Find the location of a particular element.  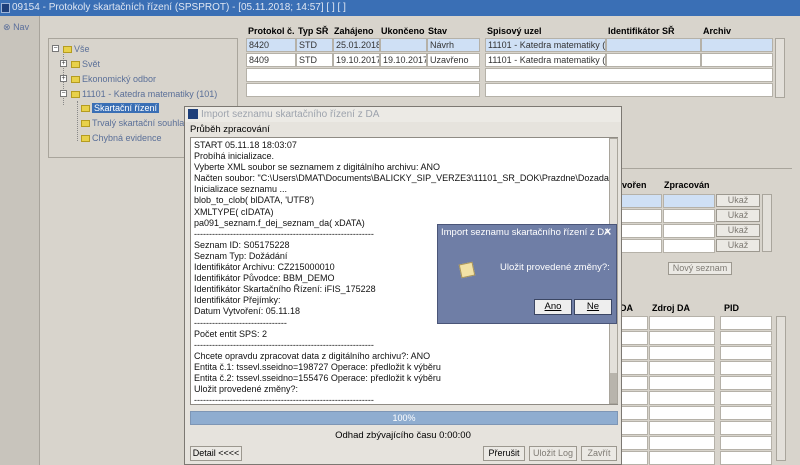

tree-node-chybna-evidence: Chybná evidence is located at coordinates (121, 138).